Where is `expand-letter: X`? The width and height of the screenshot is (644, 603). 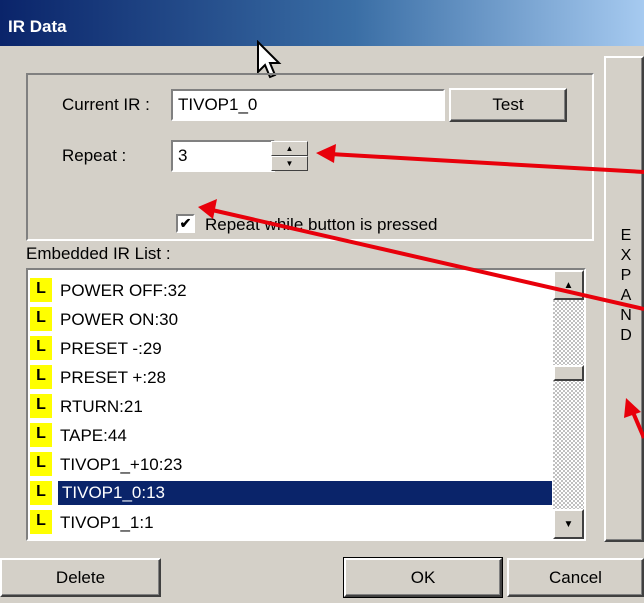
expand-letter: X is located at coordinates (626, 255).